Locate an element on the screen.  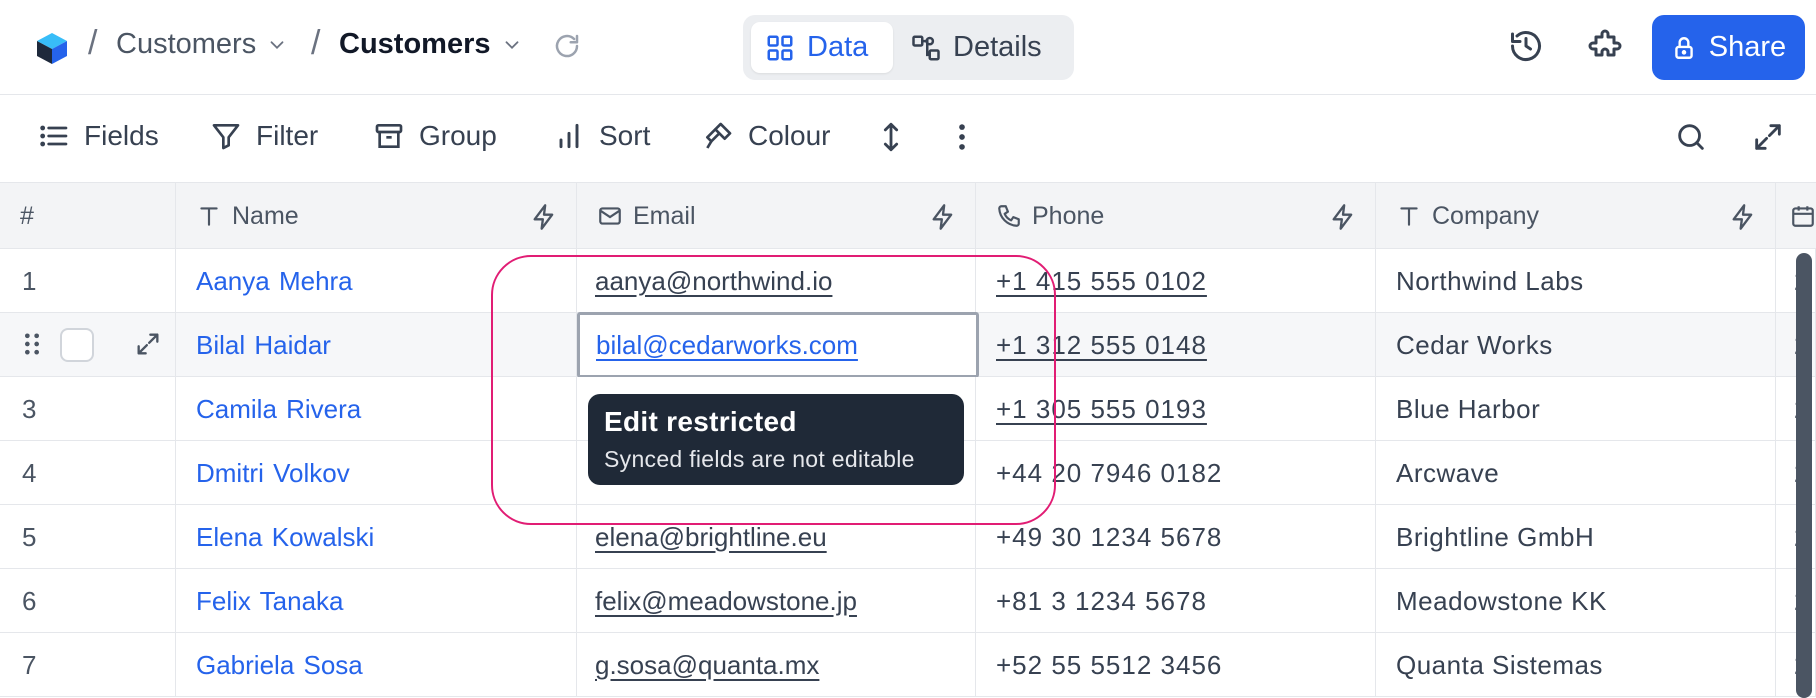
group-button: Group is located at coordinates (435, 136).